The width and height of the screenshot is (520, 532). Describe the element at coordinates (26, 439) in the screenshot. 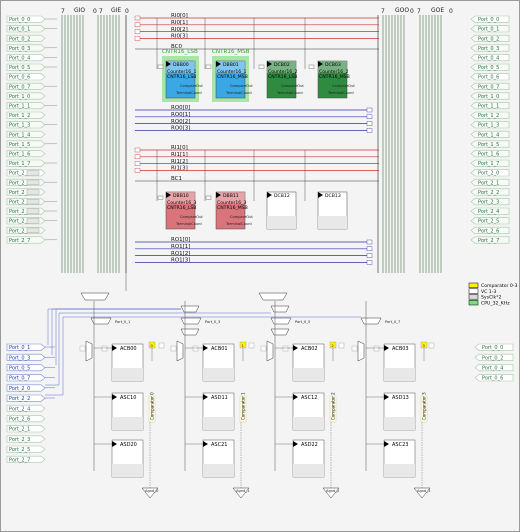

I see `analog-input-pin: Port_2_3` at that location.